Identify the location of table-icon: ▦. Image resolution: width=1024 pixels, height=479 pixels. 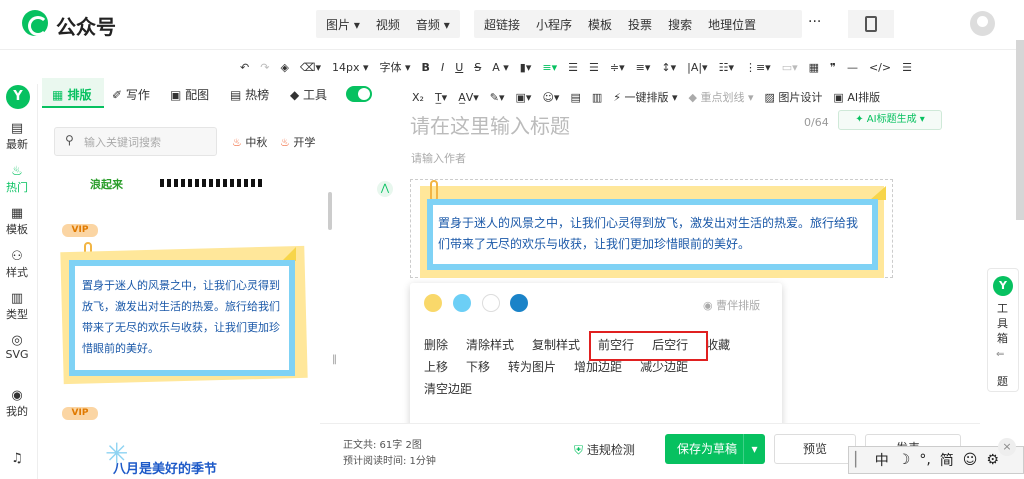
(814, 67).